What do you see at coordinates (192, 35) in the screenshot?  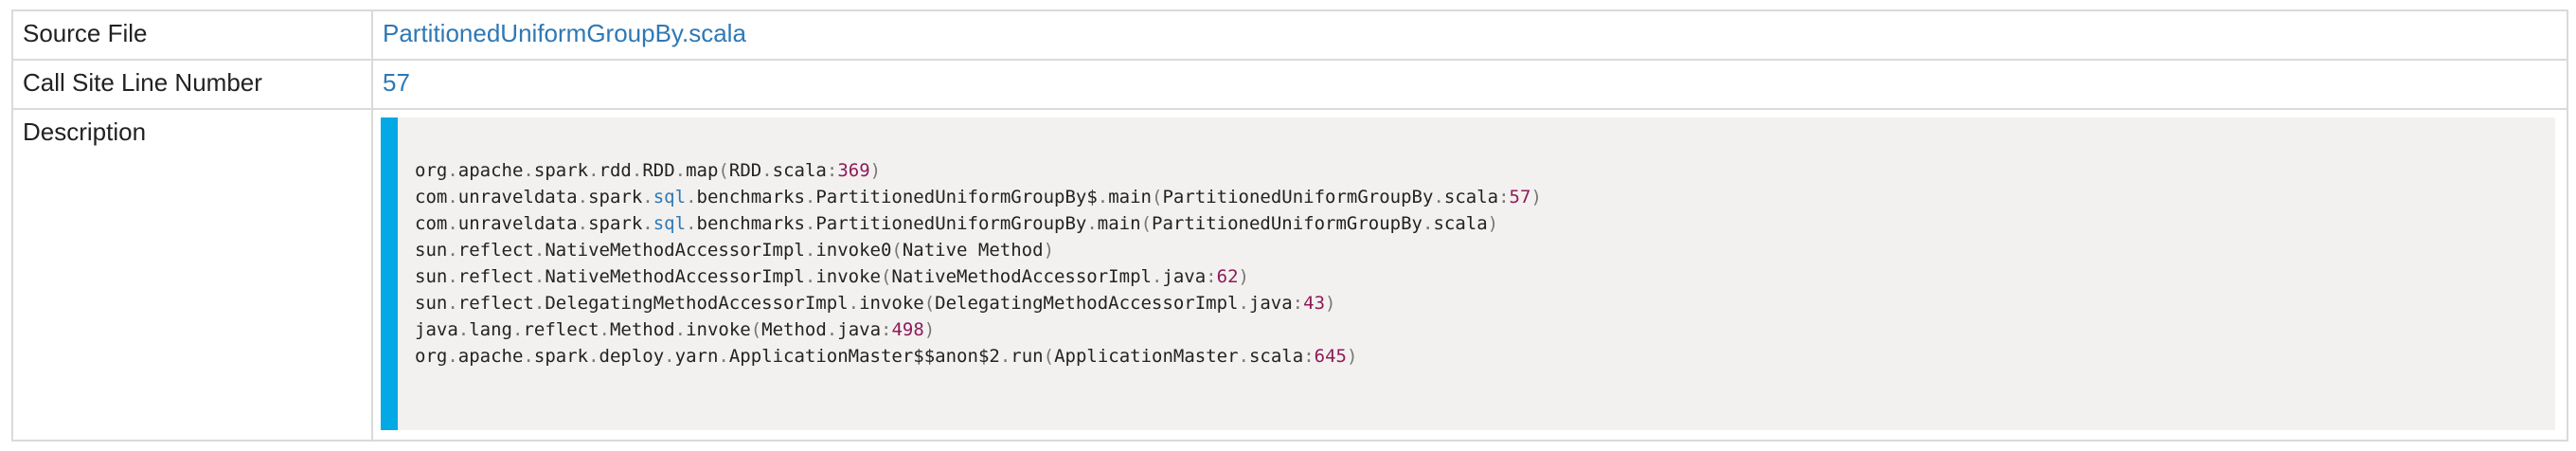 I see `source-file-label: Source File` at bounding box center [192, 35].